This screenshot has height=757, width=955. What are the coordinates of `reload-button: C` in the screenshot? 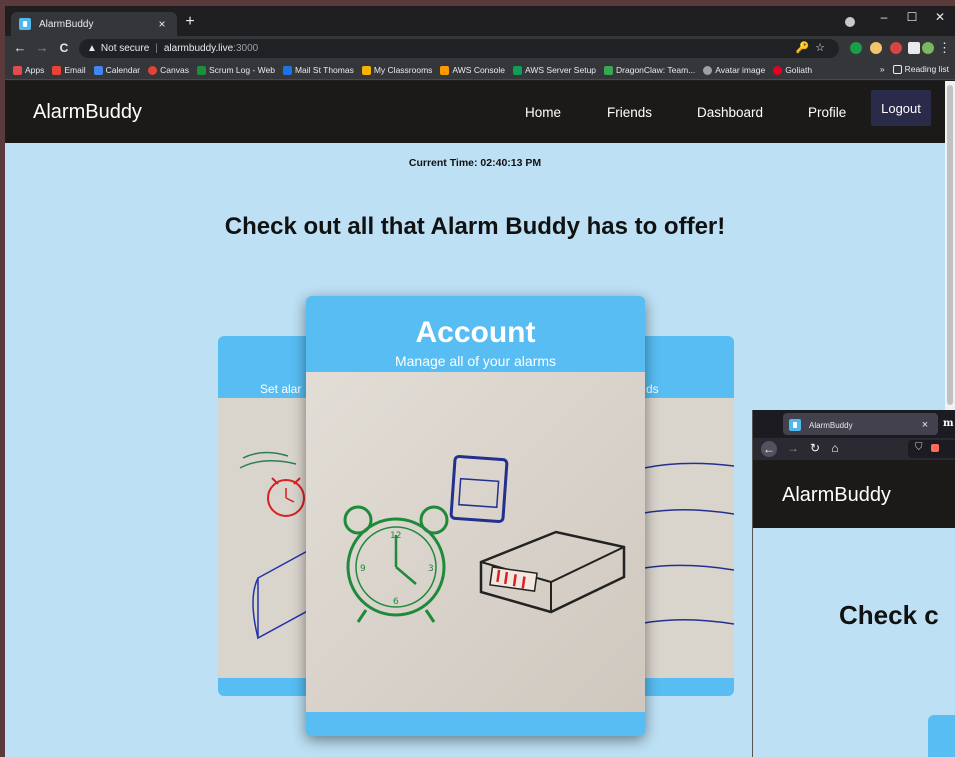 It's located at (64, 48).